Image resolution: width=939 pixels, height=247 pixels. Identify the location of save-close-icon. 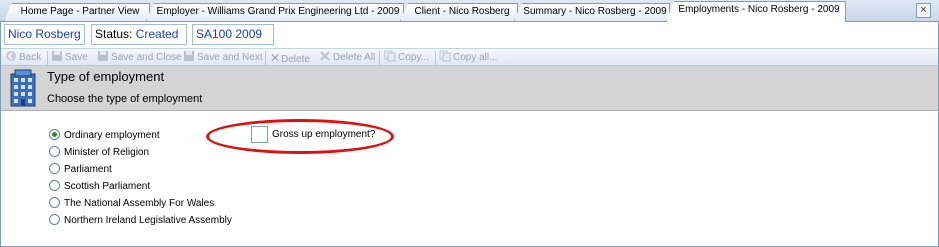
(103, 56).